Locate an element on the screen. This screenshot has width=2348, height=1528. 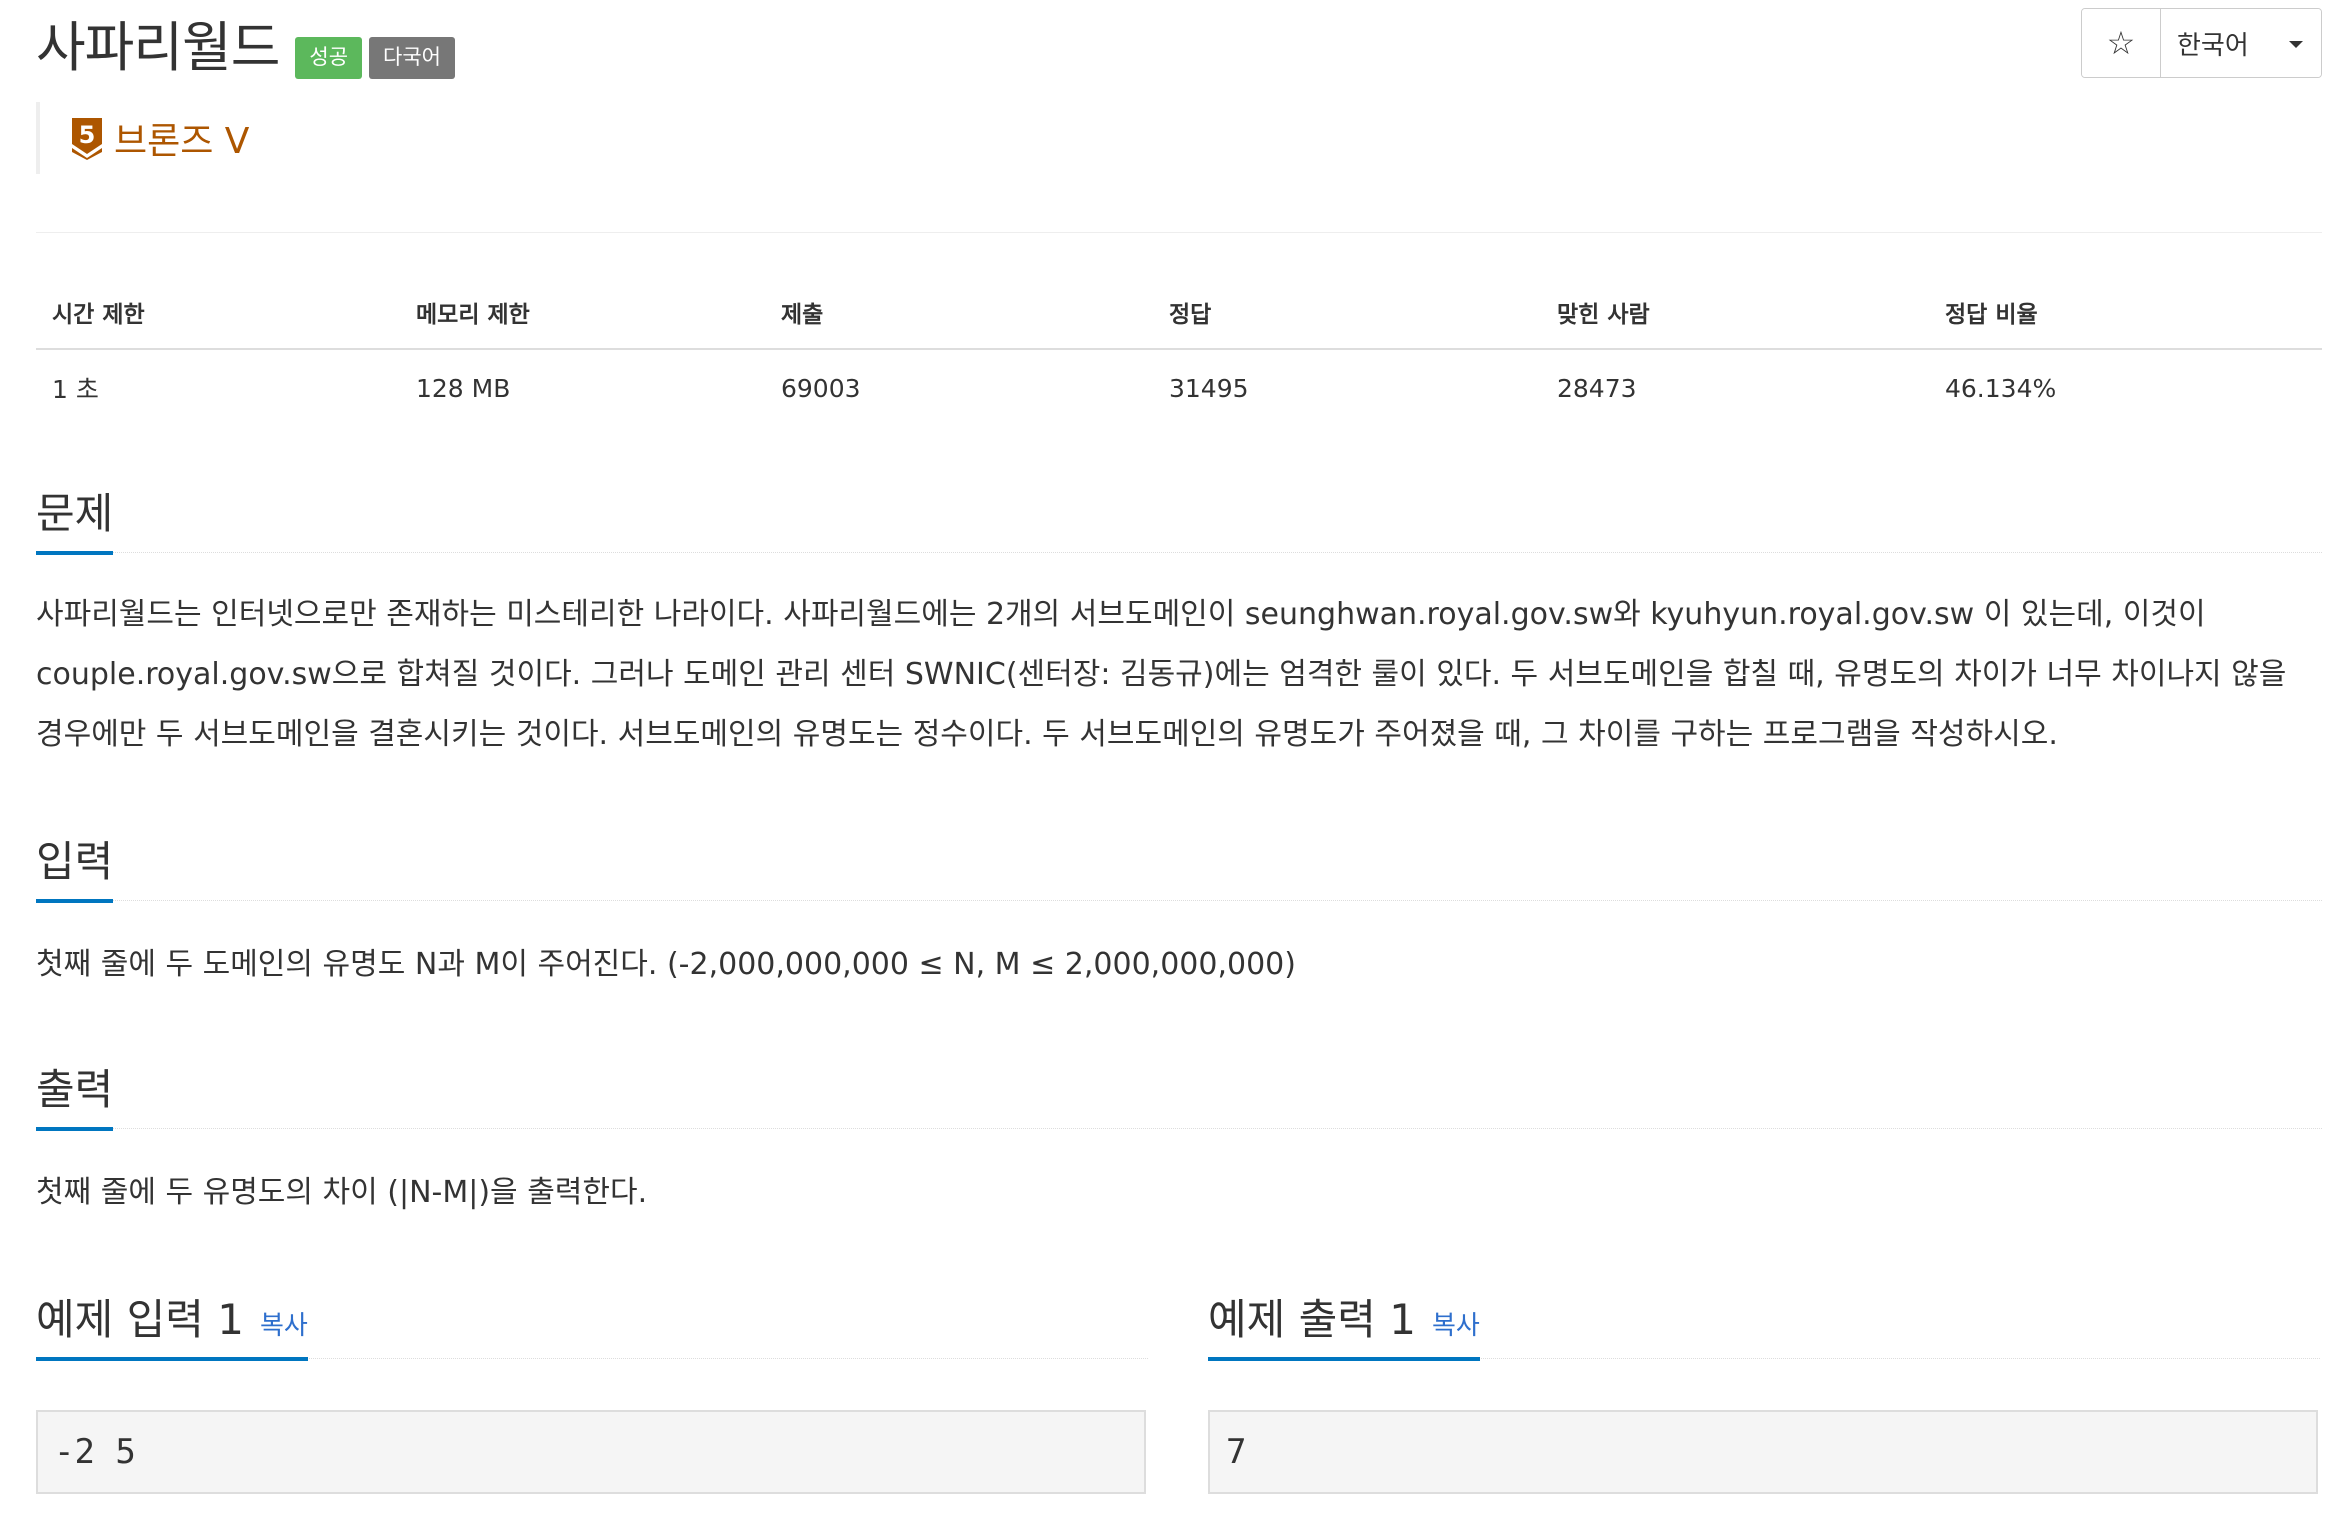
language-label: 한국어 is located at coordinates (2213, 45).